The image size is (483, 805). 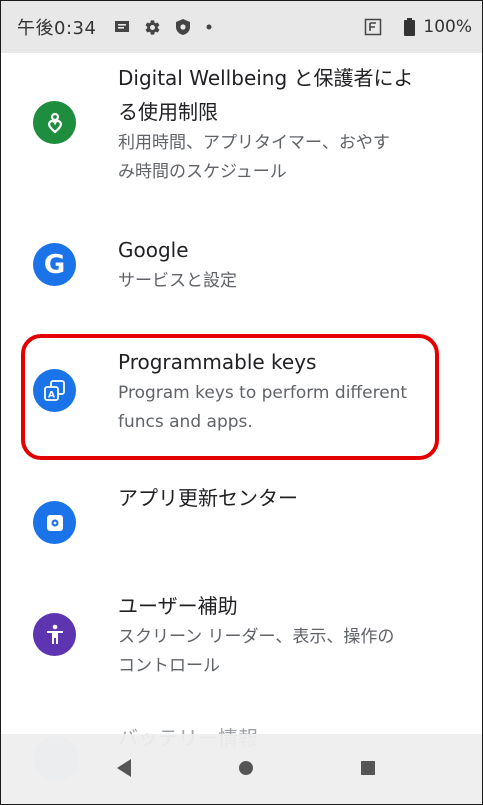 I want to click on setting-title: Programmable keys, so click(x=217, y=362).